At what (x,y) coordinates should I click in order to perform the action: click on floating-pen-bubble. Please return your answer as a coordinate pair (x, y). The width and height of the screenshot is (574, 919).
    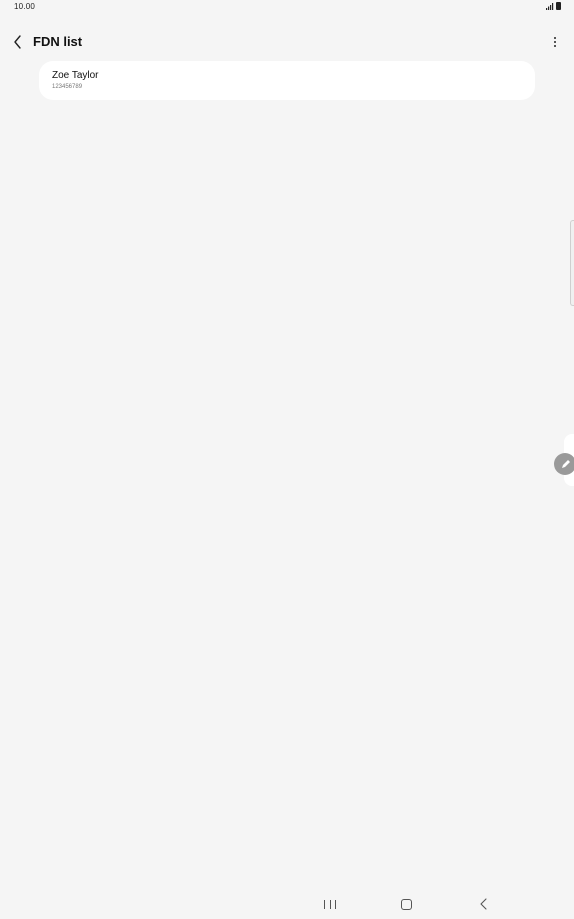
    Looking at the image, I should click on (564, 464).